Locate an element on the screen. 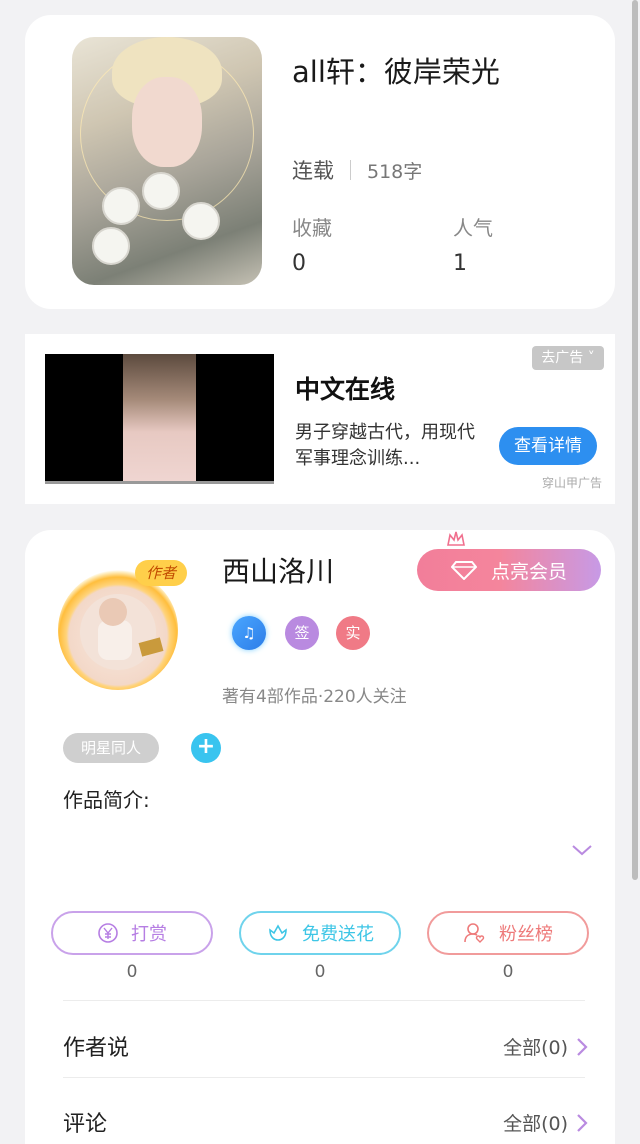  reward-button: 打赏 is located at coordinates (132, 933).